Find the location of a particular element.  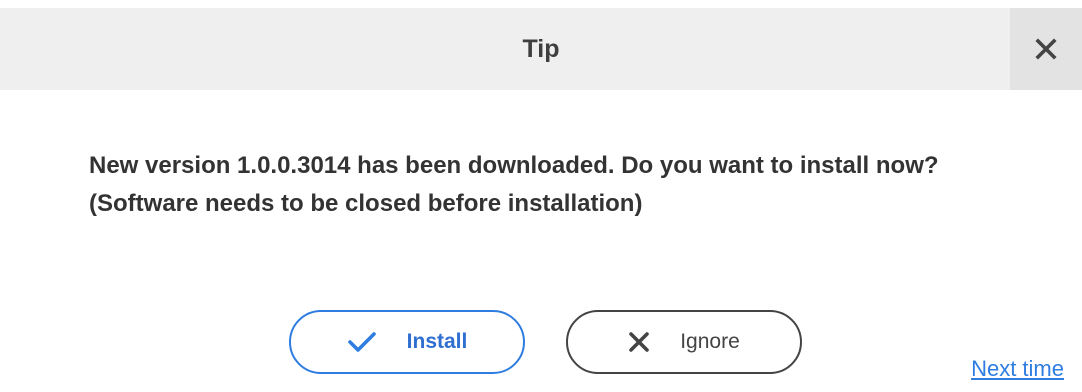

dialog-title: Tip is located at coordinates (541, 49).